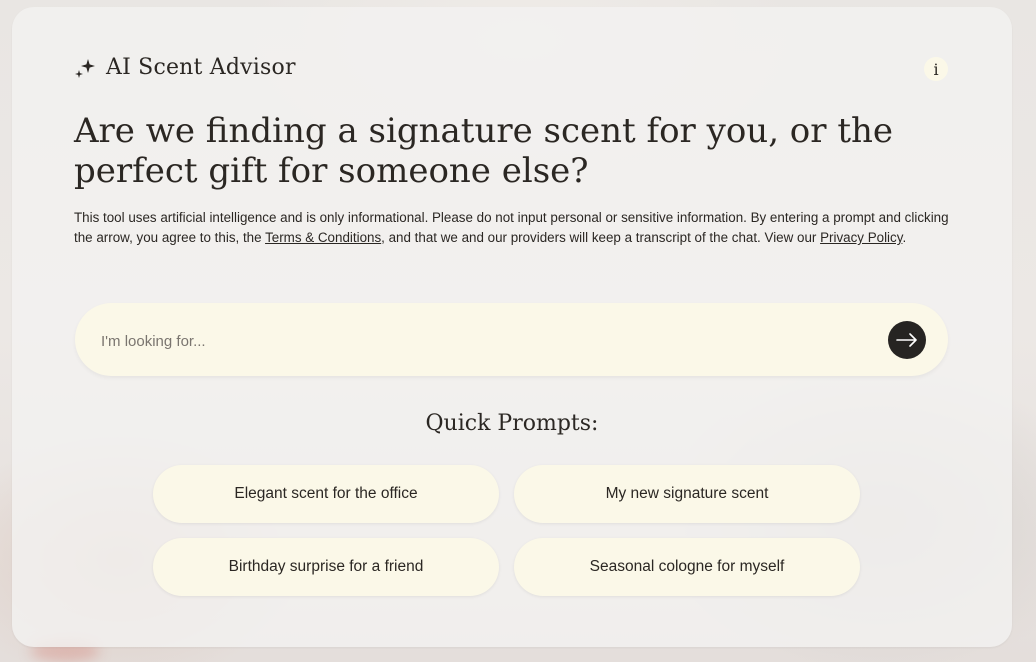  I want to click on terms-link: Terms & Conditions, so click(323, 237).